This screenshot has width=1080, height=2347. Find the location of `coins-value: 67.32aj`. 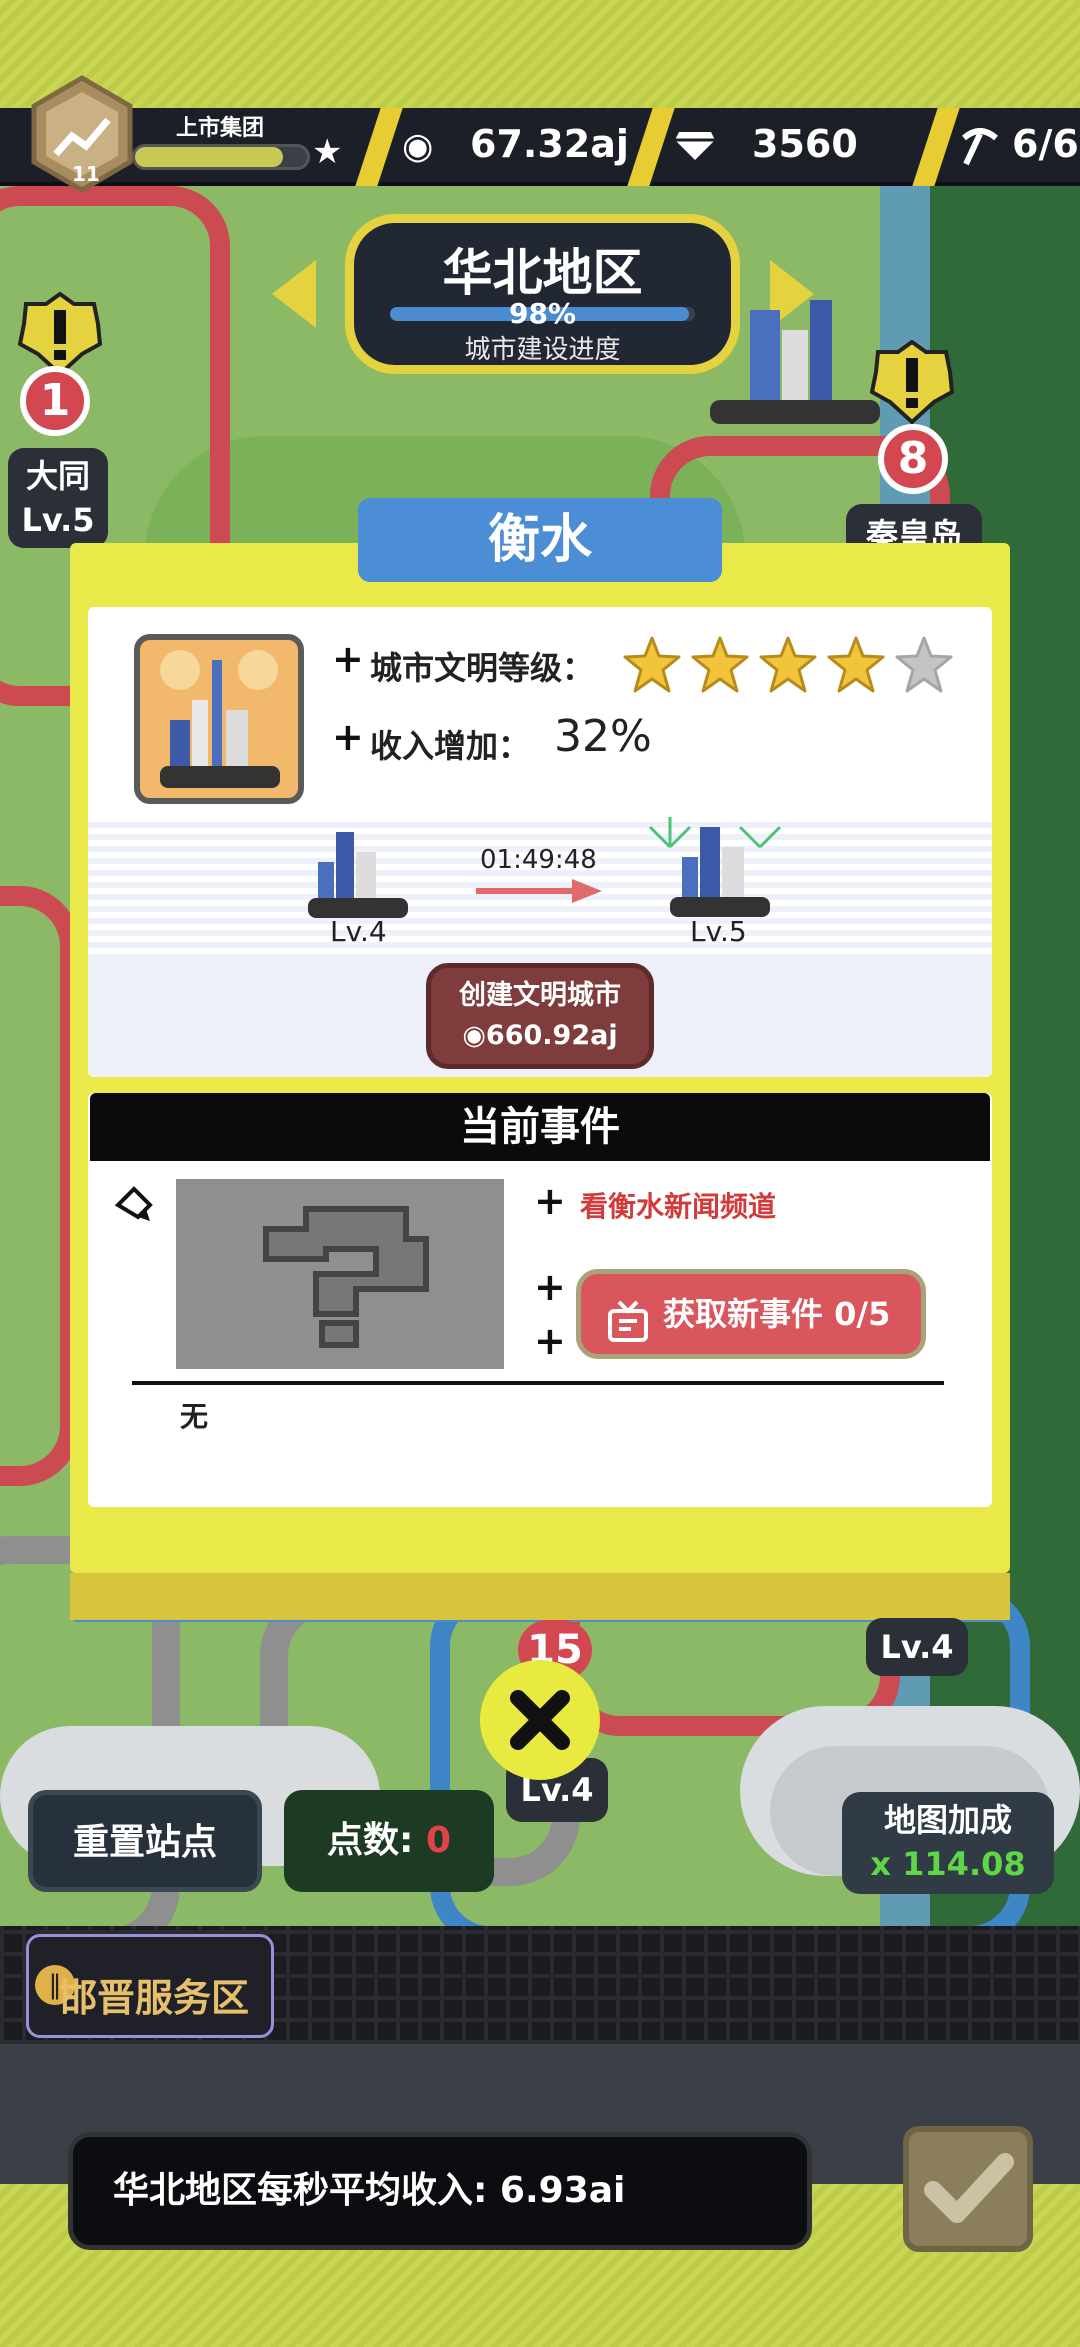

coins-value: 67.32aj is located at coordinates (549, 144).